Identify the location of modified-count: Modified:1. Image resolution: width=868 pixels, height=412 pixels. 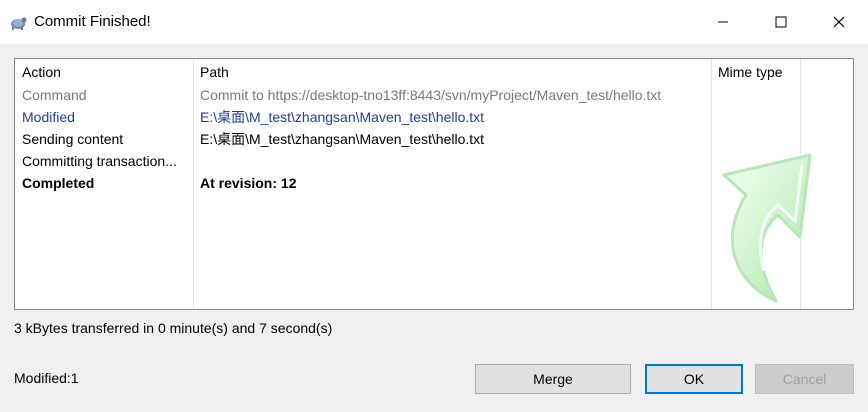
(46, 378).